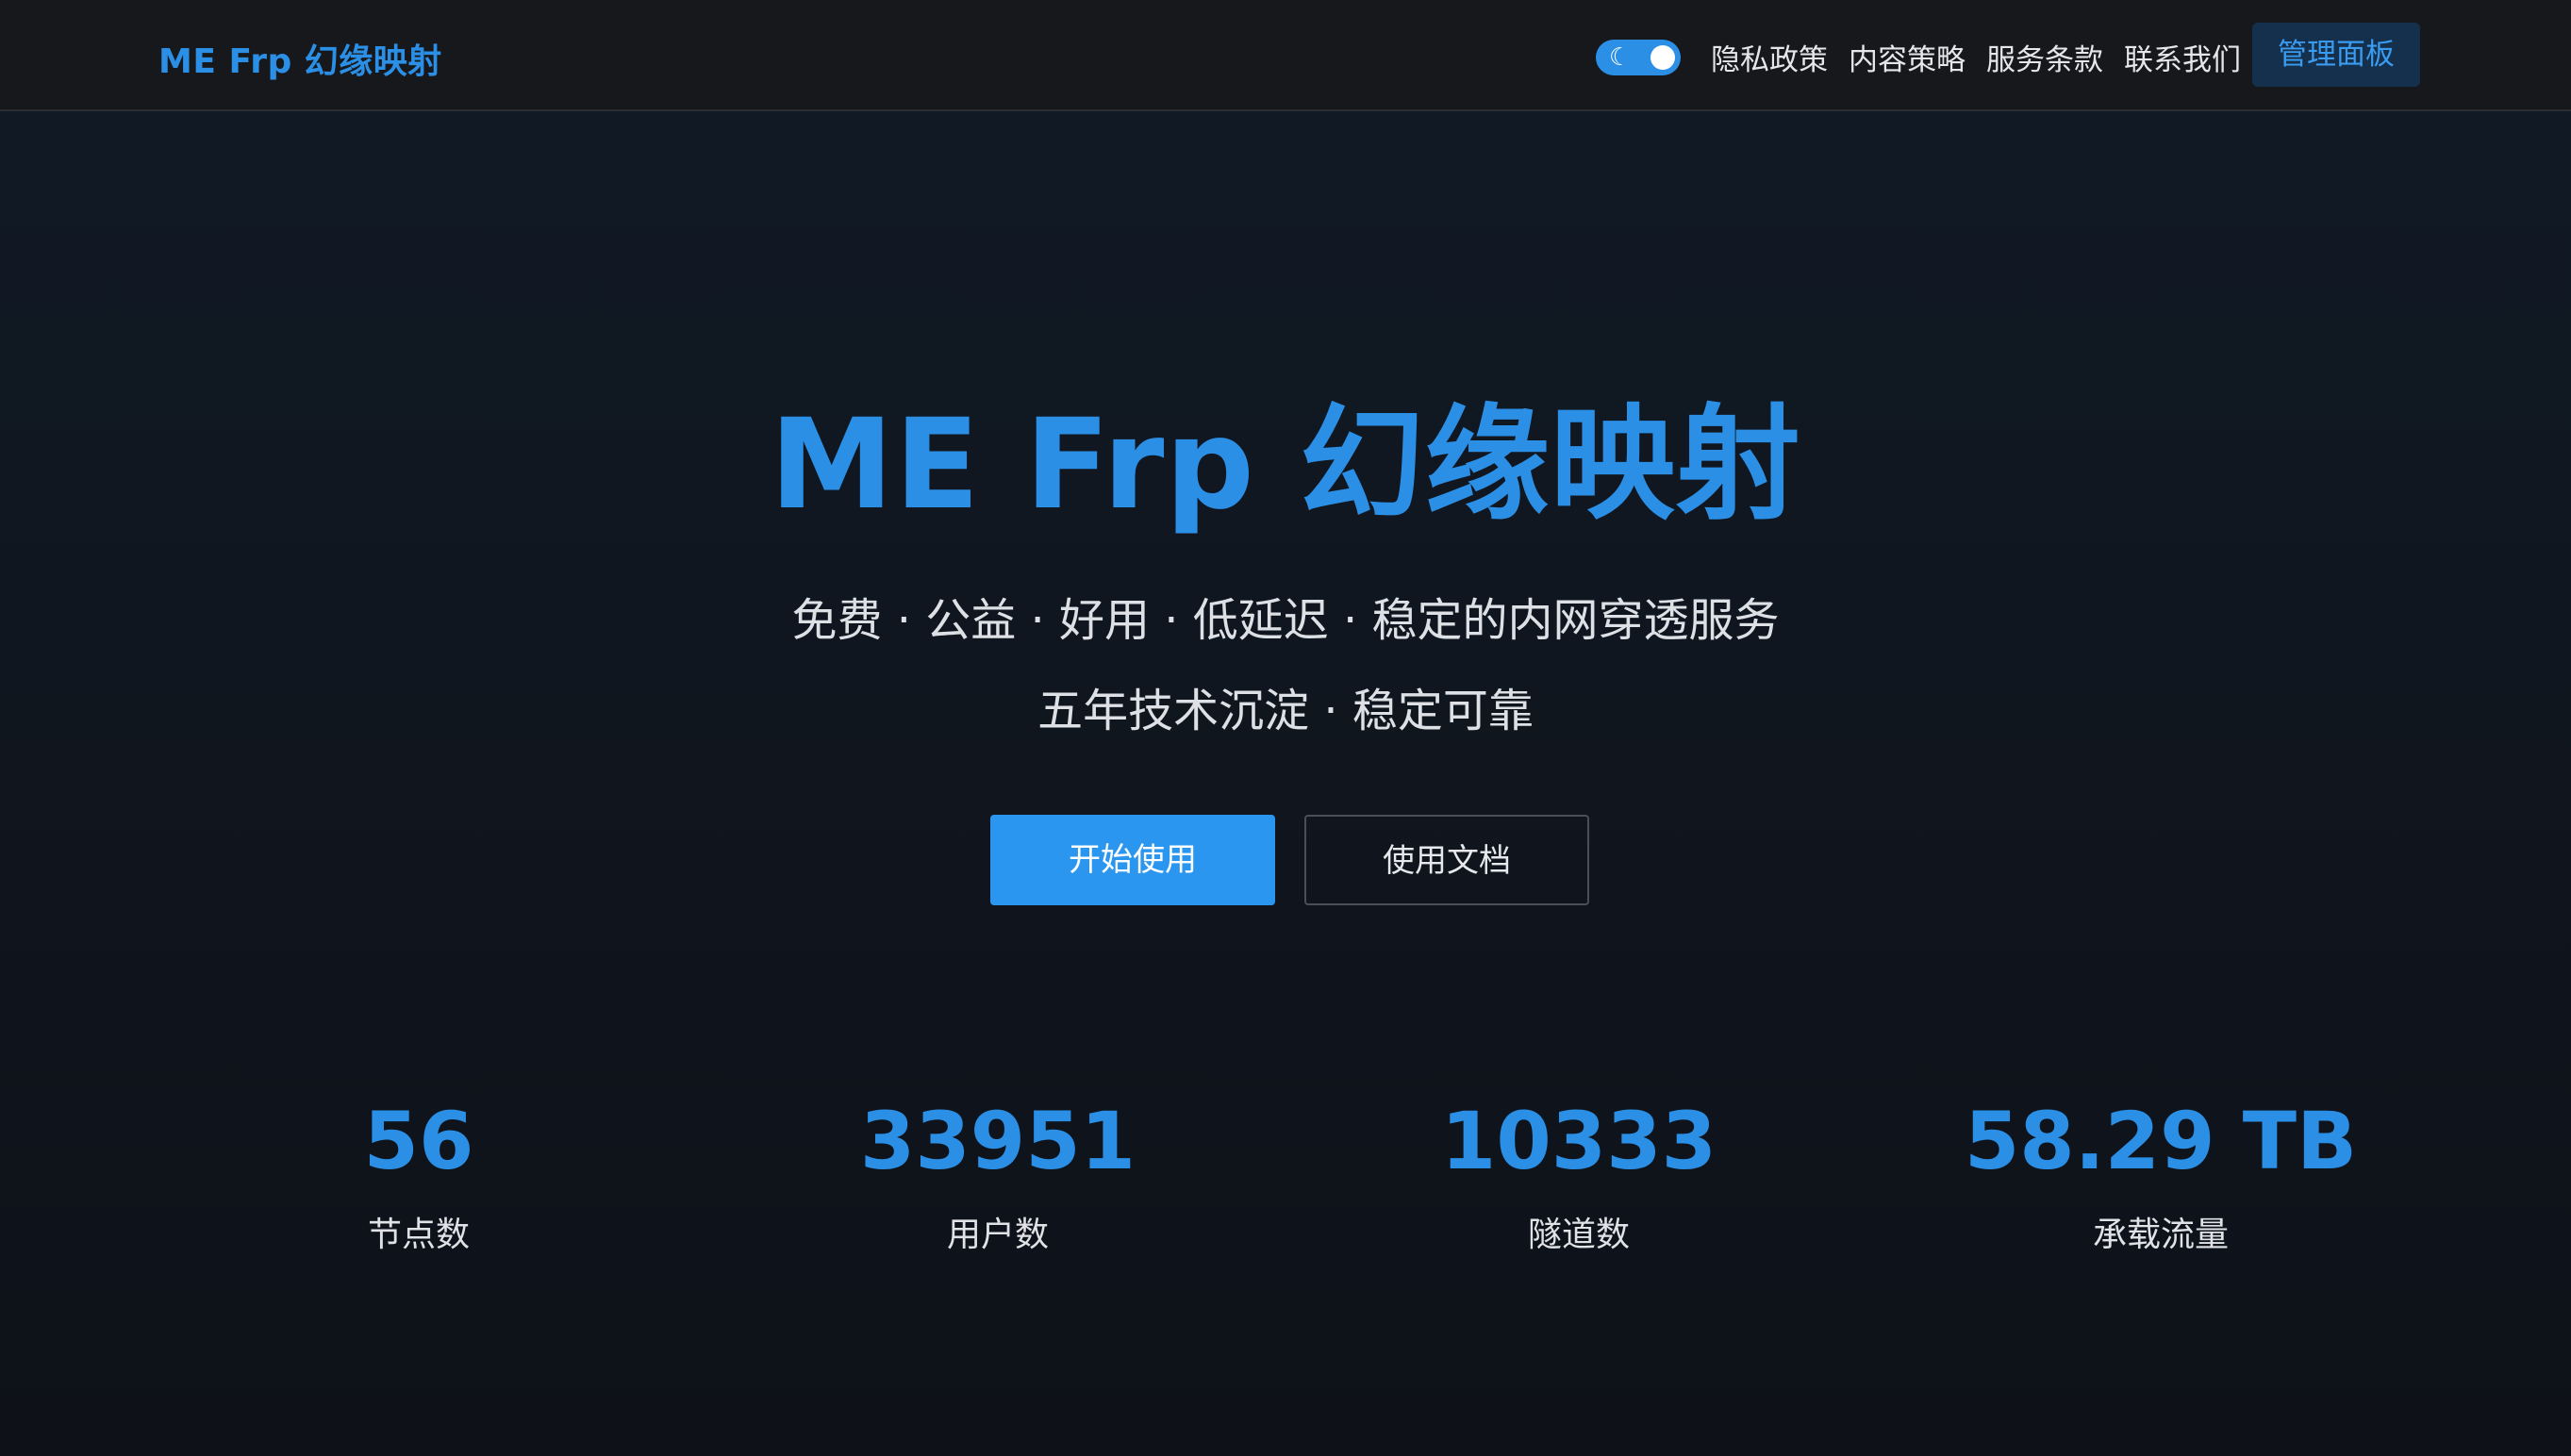  Describe the element at coordinates (418, 1235) in the screenshot. I see `stat-label: 节点数` at that location.